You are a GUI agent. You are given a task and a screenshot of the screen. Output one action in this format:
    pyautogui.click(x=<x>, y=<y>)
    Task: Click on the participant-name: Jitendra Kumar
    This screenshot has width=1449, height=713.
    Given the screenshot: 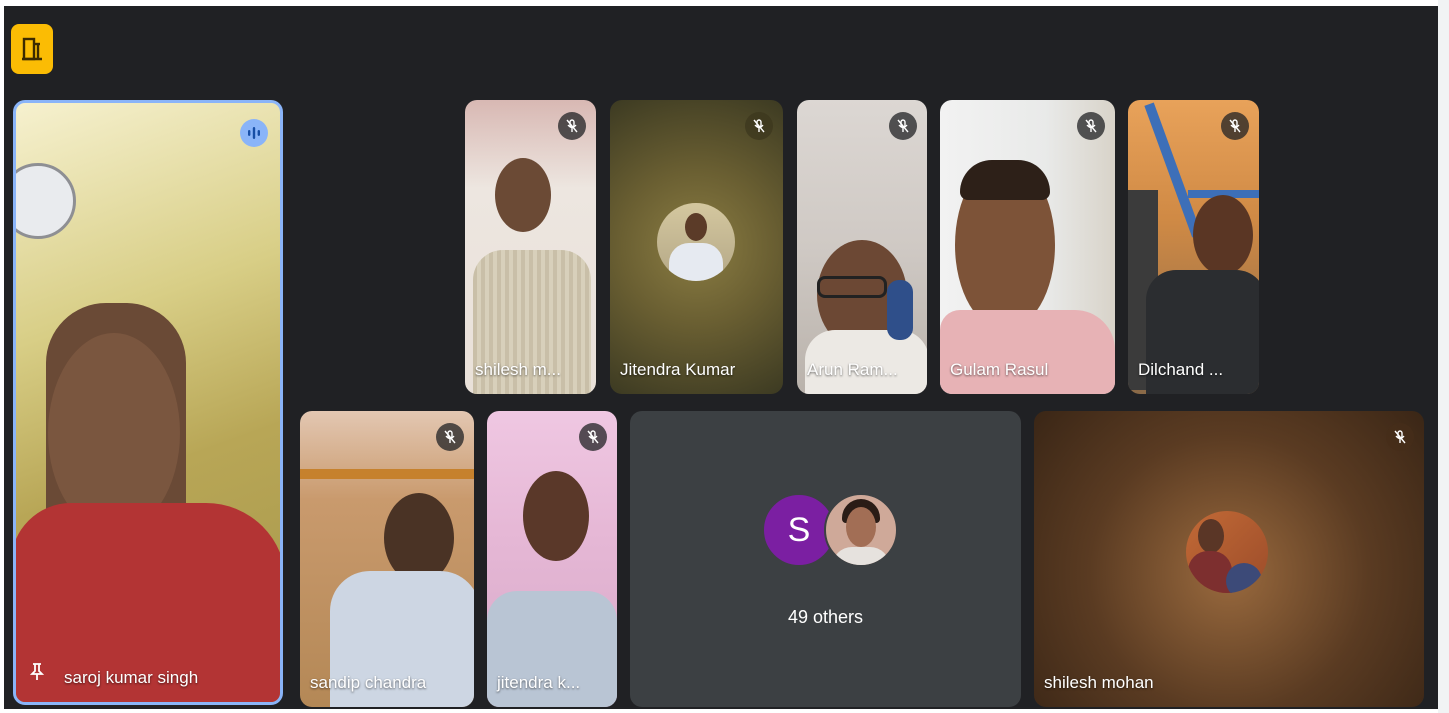 What is the action you would take?
    pyautogui.click(x=678, y=369)
    